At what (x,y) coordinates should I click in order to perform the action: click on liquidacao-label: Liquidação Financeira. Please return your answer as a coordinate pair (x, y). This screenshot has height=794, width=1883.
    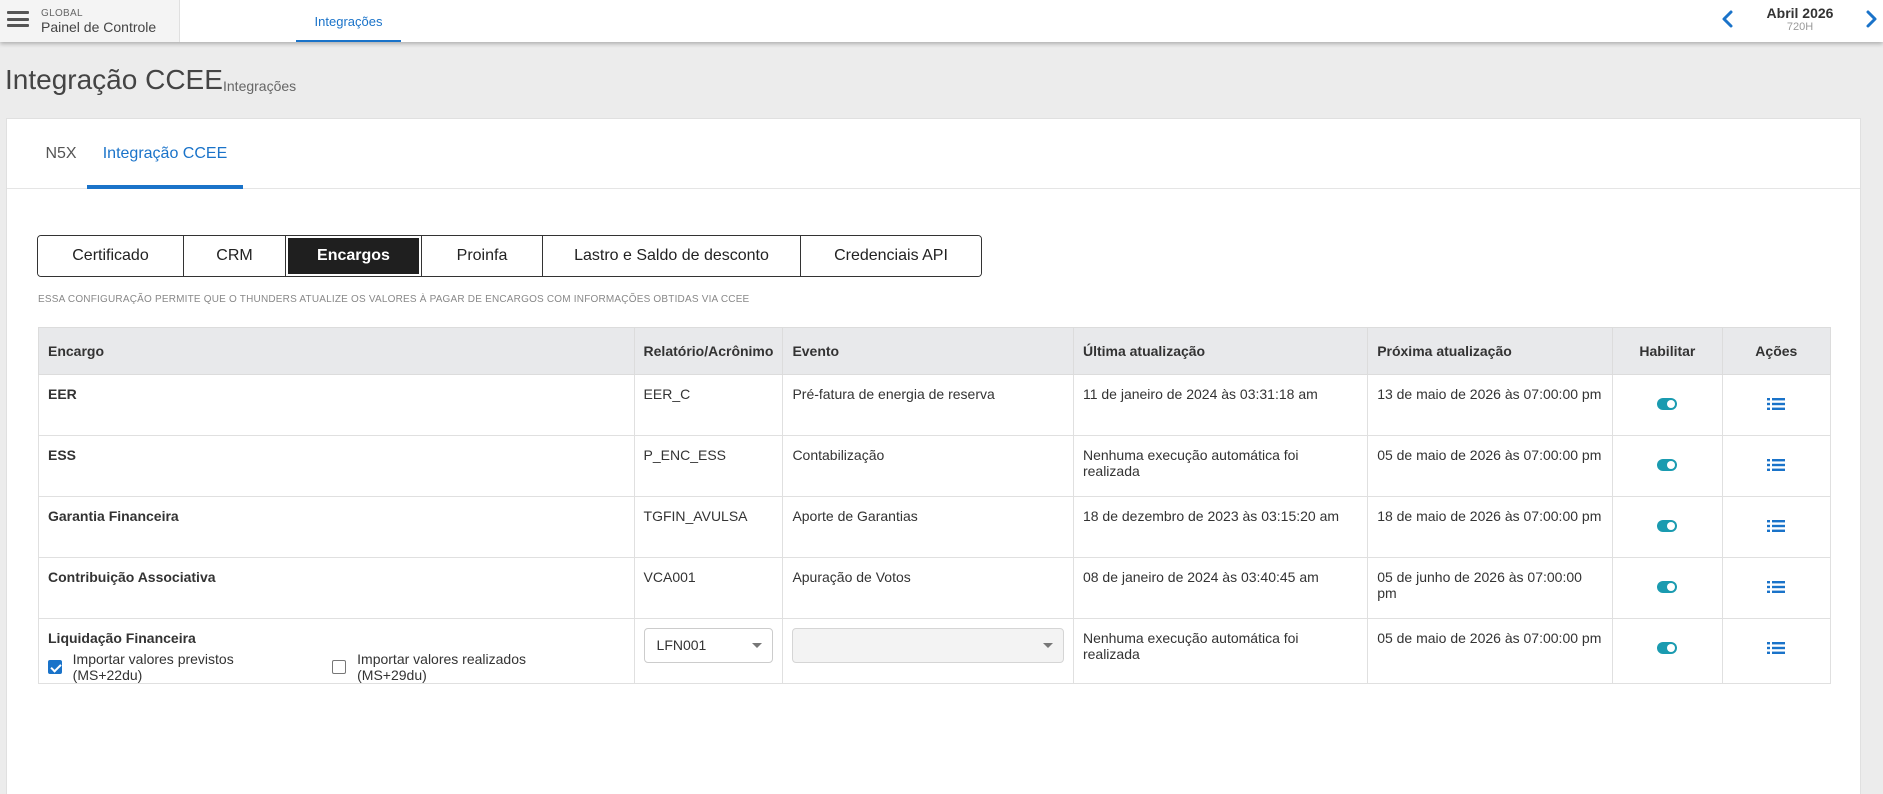
    Looking at the image, I should click on (122, 638).